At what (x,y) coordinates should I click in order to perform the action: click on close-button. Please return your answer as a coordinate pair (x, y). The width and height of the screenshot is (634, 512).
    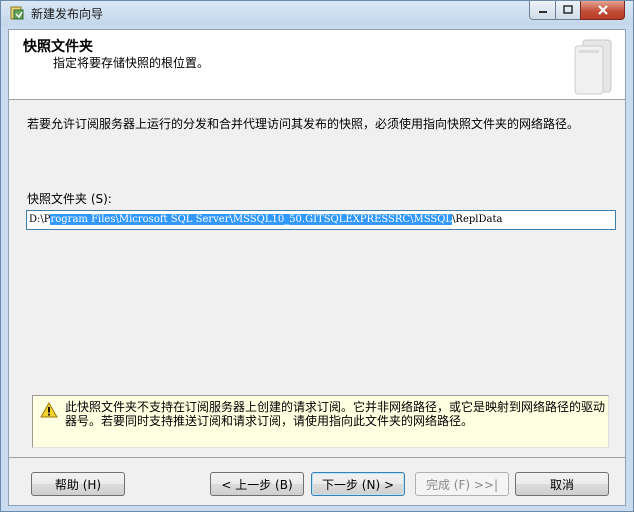
    Looking at the image, I should click on (602, 10).